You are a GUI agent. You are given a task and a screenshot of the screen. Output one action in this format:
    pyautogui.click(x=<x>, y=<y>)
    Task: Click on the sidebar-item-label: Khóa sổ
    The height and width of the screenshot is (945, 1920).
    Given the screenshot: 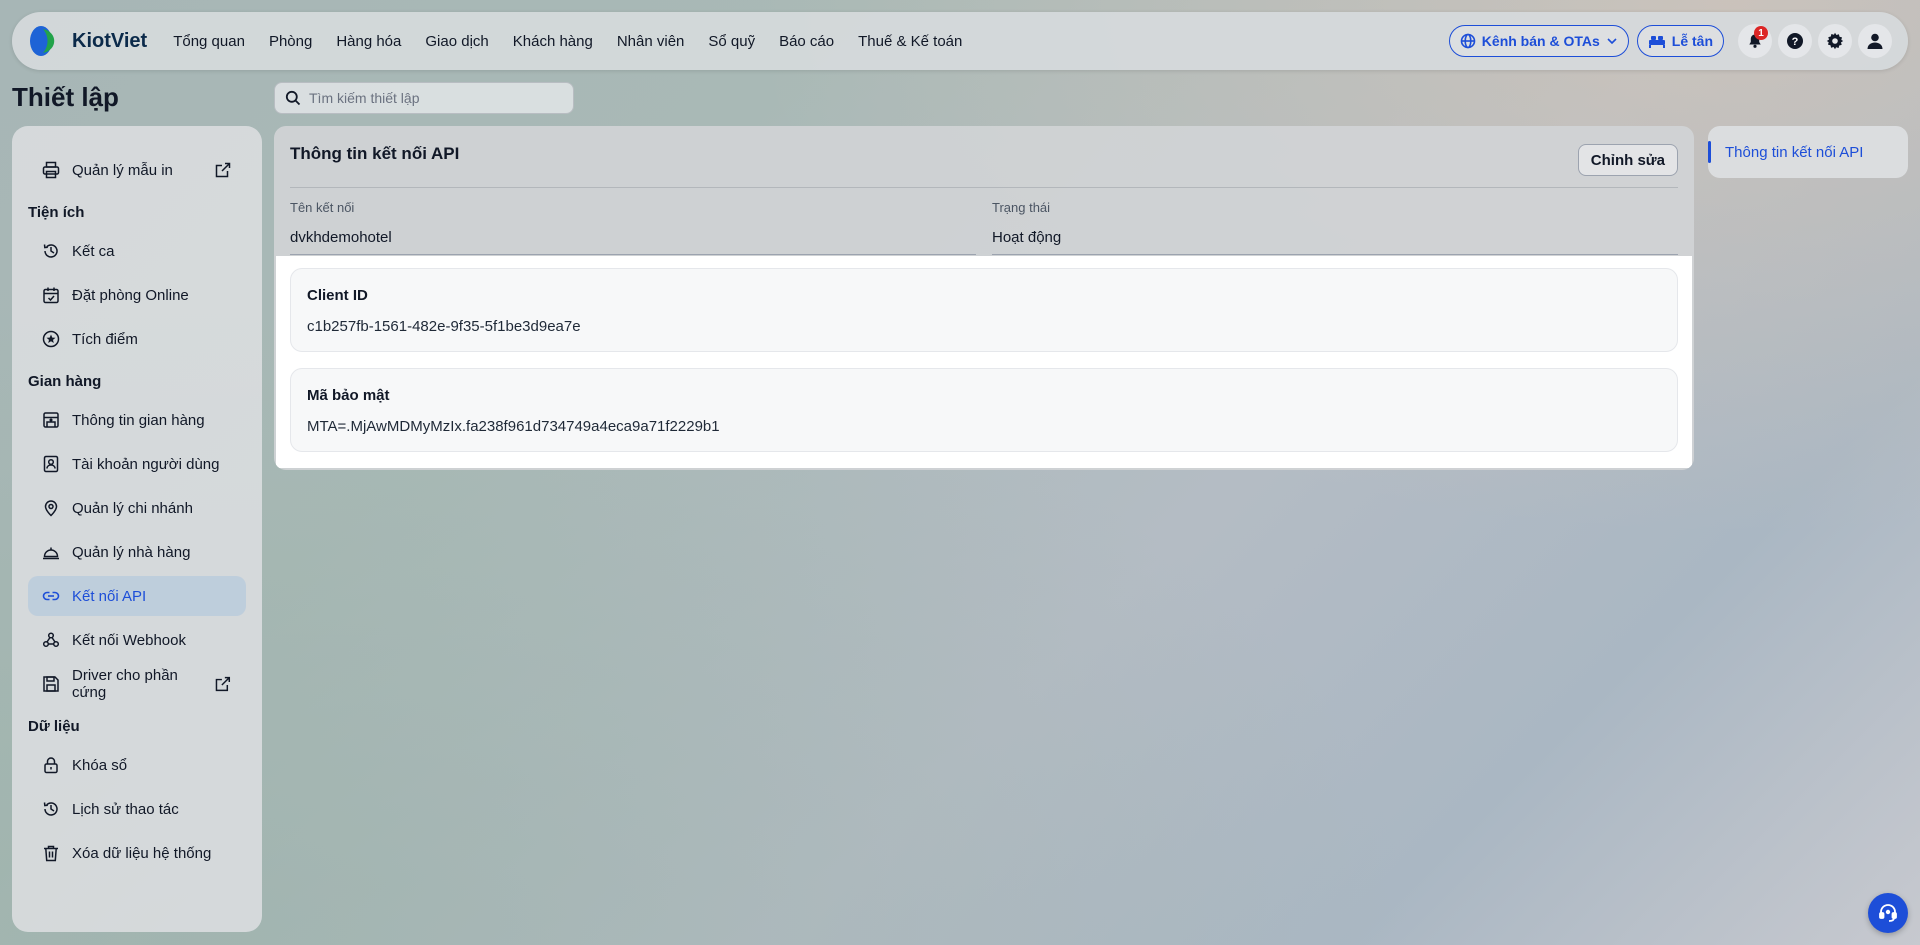 What is the action you would take?
    pyautogui.click(x=100, y=765)
    